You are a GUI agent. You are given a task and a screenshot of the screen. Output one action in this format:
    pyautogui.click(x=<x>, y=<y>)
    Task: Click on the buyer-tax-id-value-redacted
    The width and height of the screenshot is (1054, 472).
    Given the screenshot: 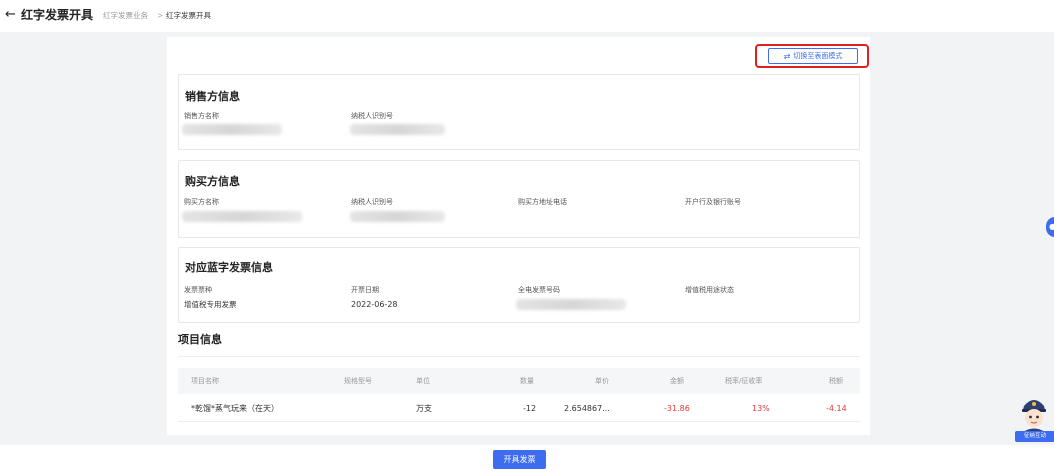 What is the action you would take?
    pyautogui.click(x=397, y=216)
    